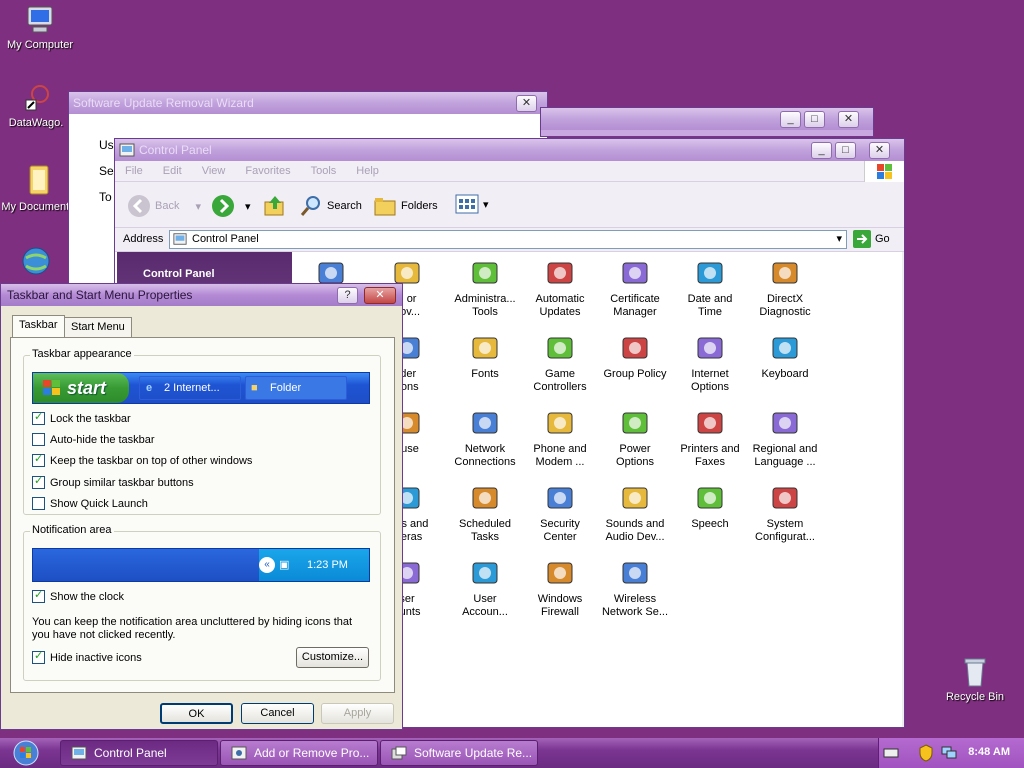 This screenshot has height=768, width=1024. I want to click on taskbar-clock: 8:48 AM, so click(989, 752).